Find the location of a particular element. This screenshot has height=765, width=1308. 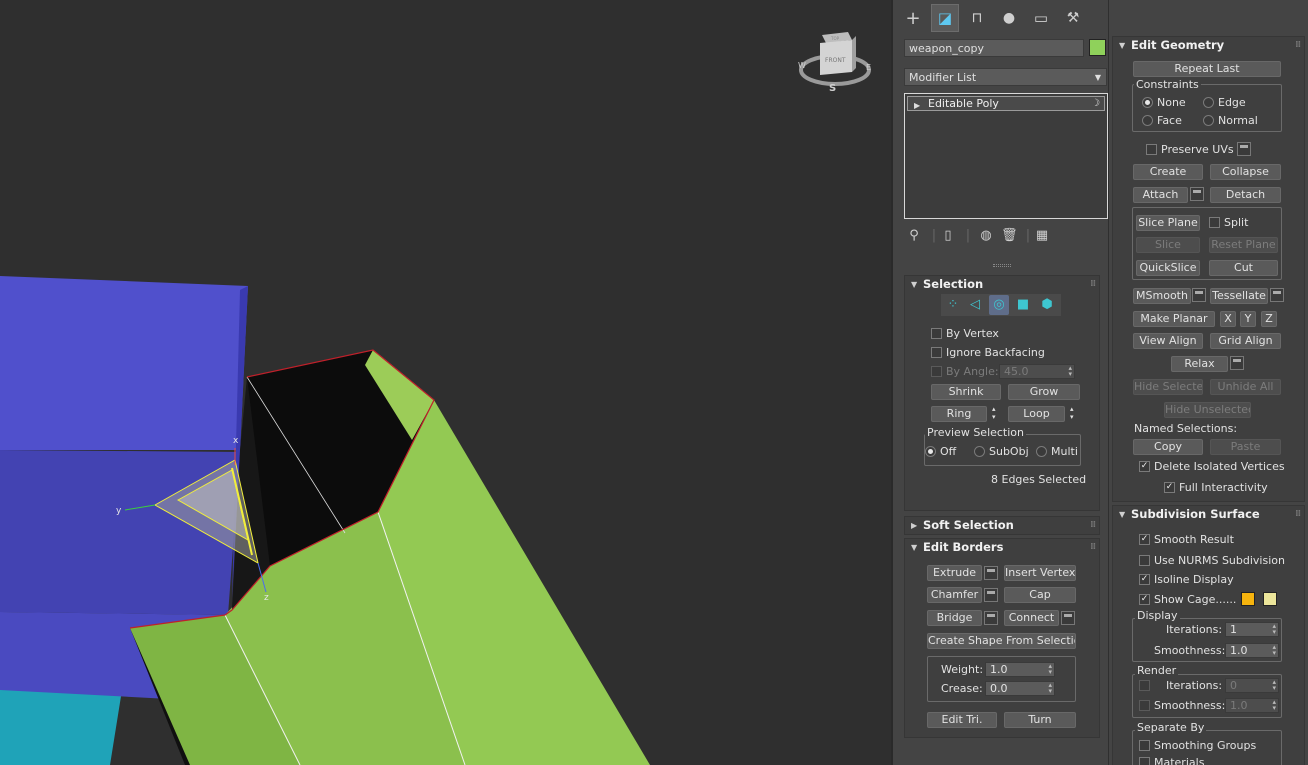

trash-icon: 🗑 is located at coordinates (1009, 236).